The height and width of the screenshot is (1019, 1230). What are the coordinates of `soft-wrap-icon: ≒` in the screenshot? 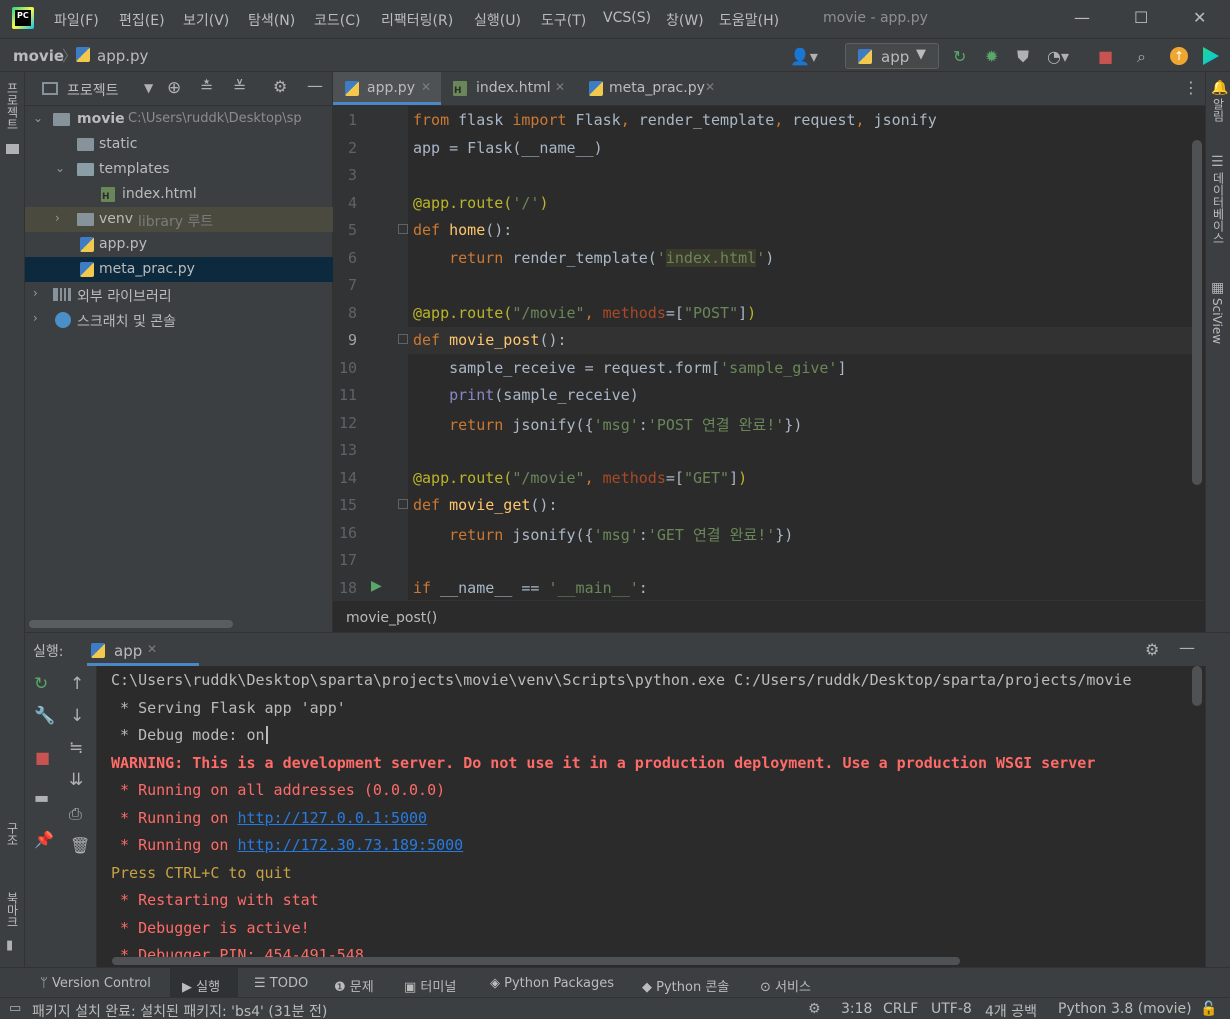 It's located at (76, 748).